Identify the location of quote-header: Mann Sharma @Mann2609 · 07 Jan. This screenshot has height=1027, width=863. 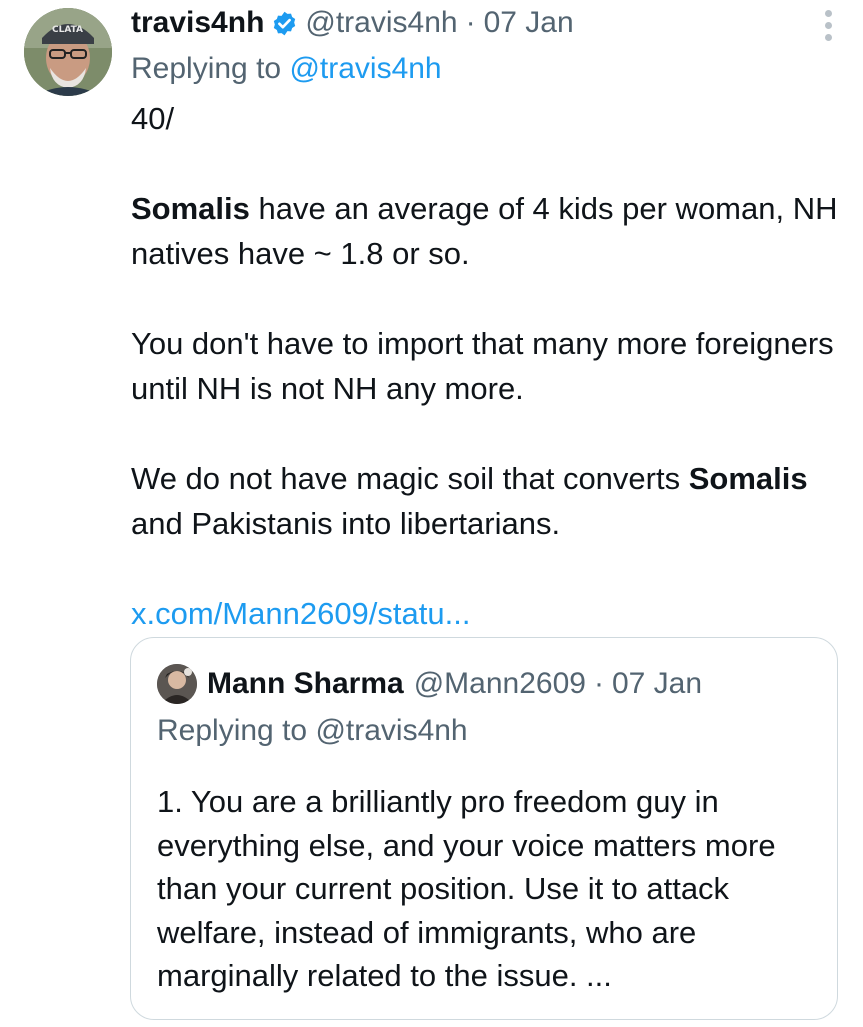
(484, 684).